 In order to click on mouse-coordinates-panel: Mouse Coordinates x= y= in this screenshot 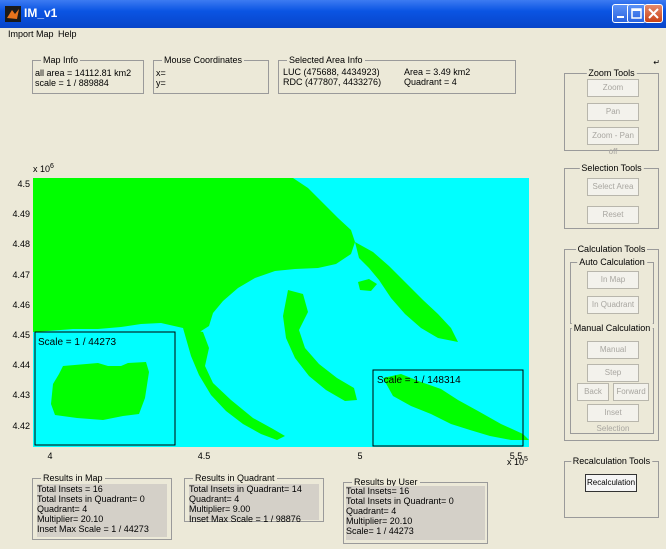, I will do `click(211, 74)`.